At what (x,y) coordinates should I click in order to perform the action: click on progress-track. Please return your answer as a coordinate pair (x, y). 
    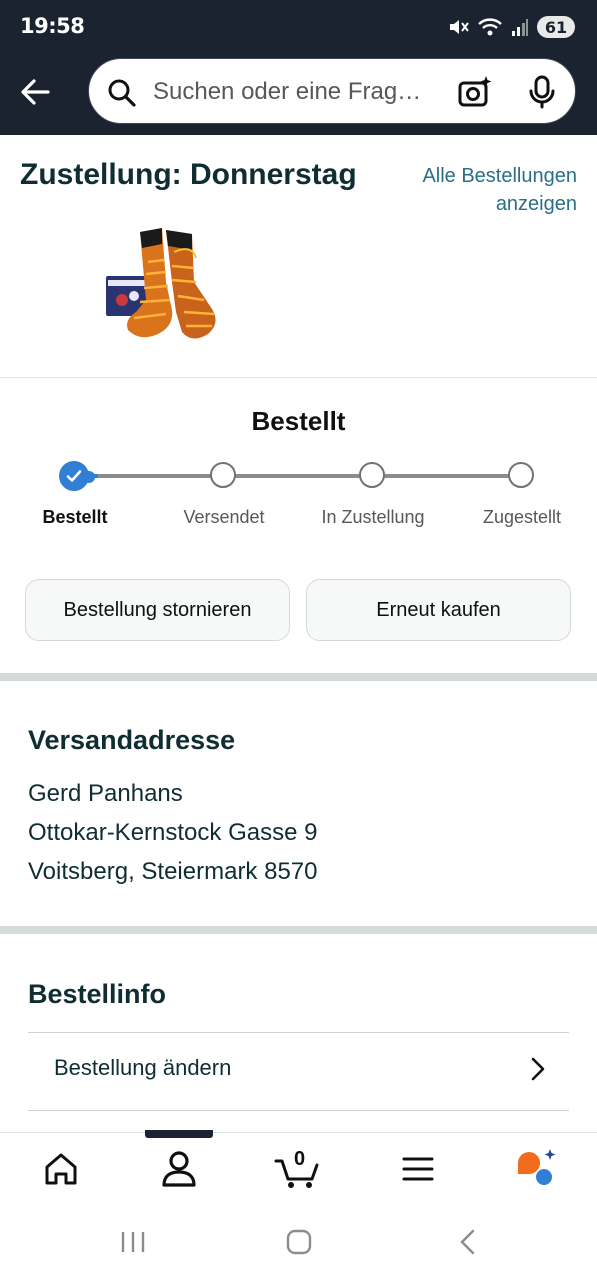
    Looking at the image, I should click on (298, 476).